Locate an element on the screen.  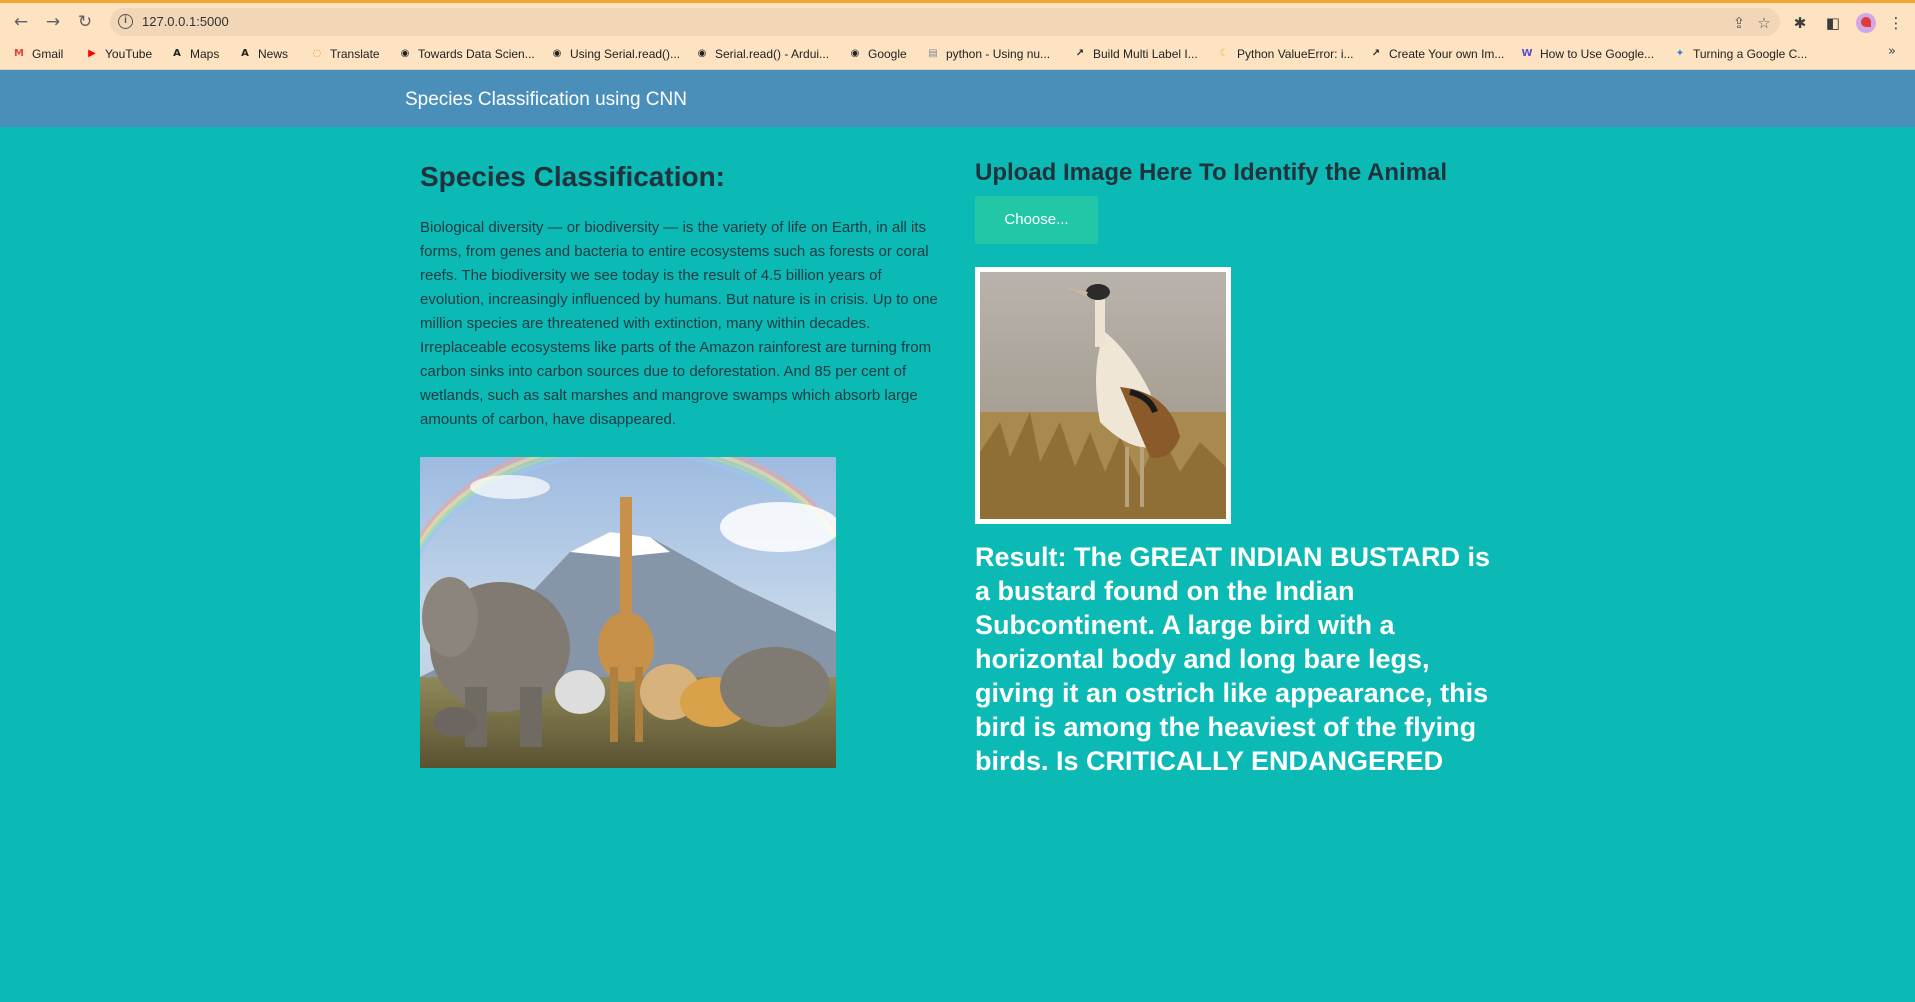
uploaded-image-preview is located at coordinates (1103, 395).